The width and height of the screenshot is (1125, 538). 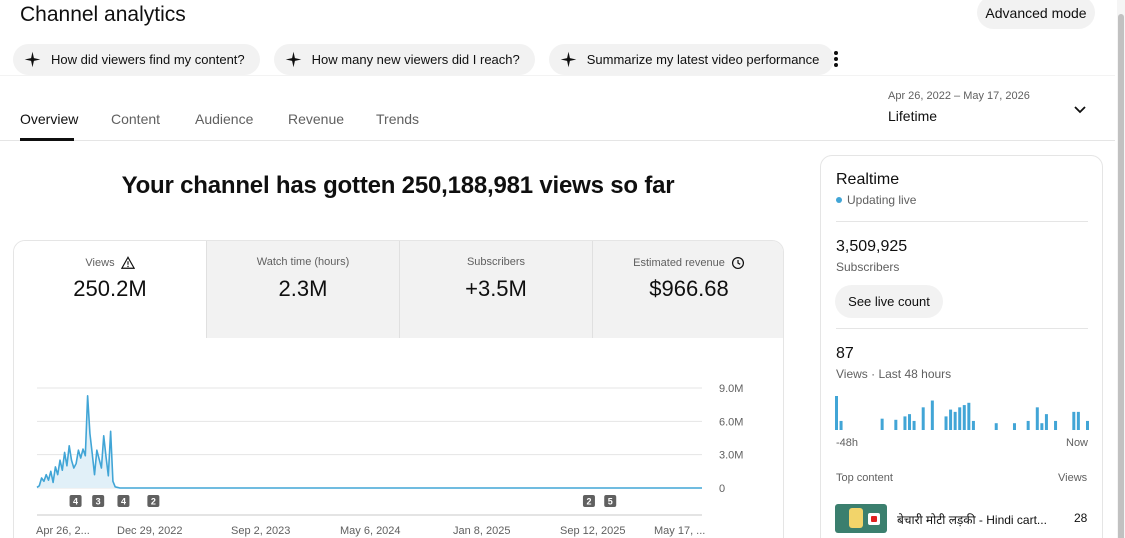 What do you see at coordinates (224, 119) in the screenshot?
I see `tab-audience: Audience` at bounding box center [224, 119].